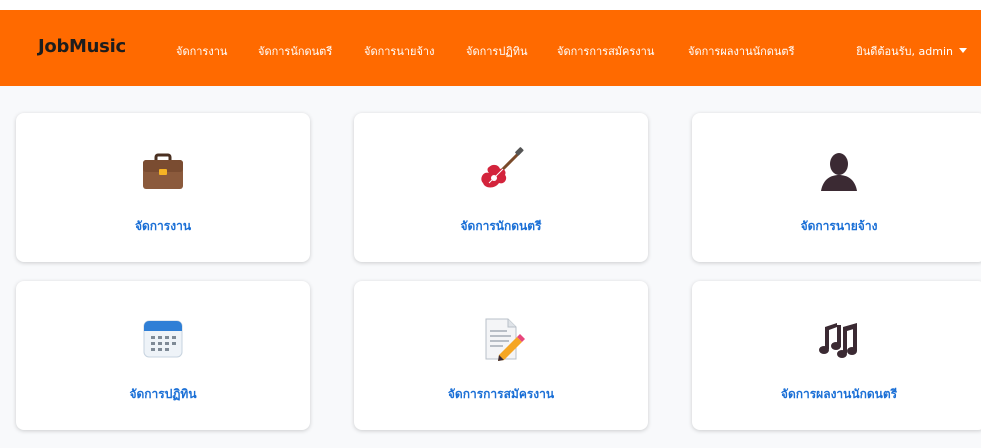 The width and height of the screenshot is (981, 448). I want to click on card-label-portfolio: จัดการผลงานนักดนตรี, so click(839, 394).